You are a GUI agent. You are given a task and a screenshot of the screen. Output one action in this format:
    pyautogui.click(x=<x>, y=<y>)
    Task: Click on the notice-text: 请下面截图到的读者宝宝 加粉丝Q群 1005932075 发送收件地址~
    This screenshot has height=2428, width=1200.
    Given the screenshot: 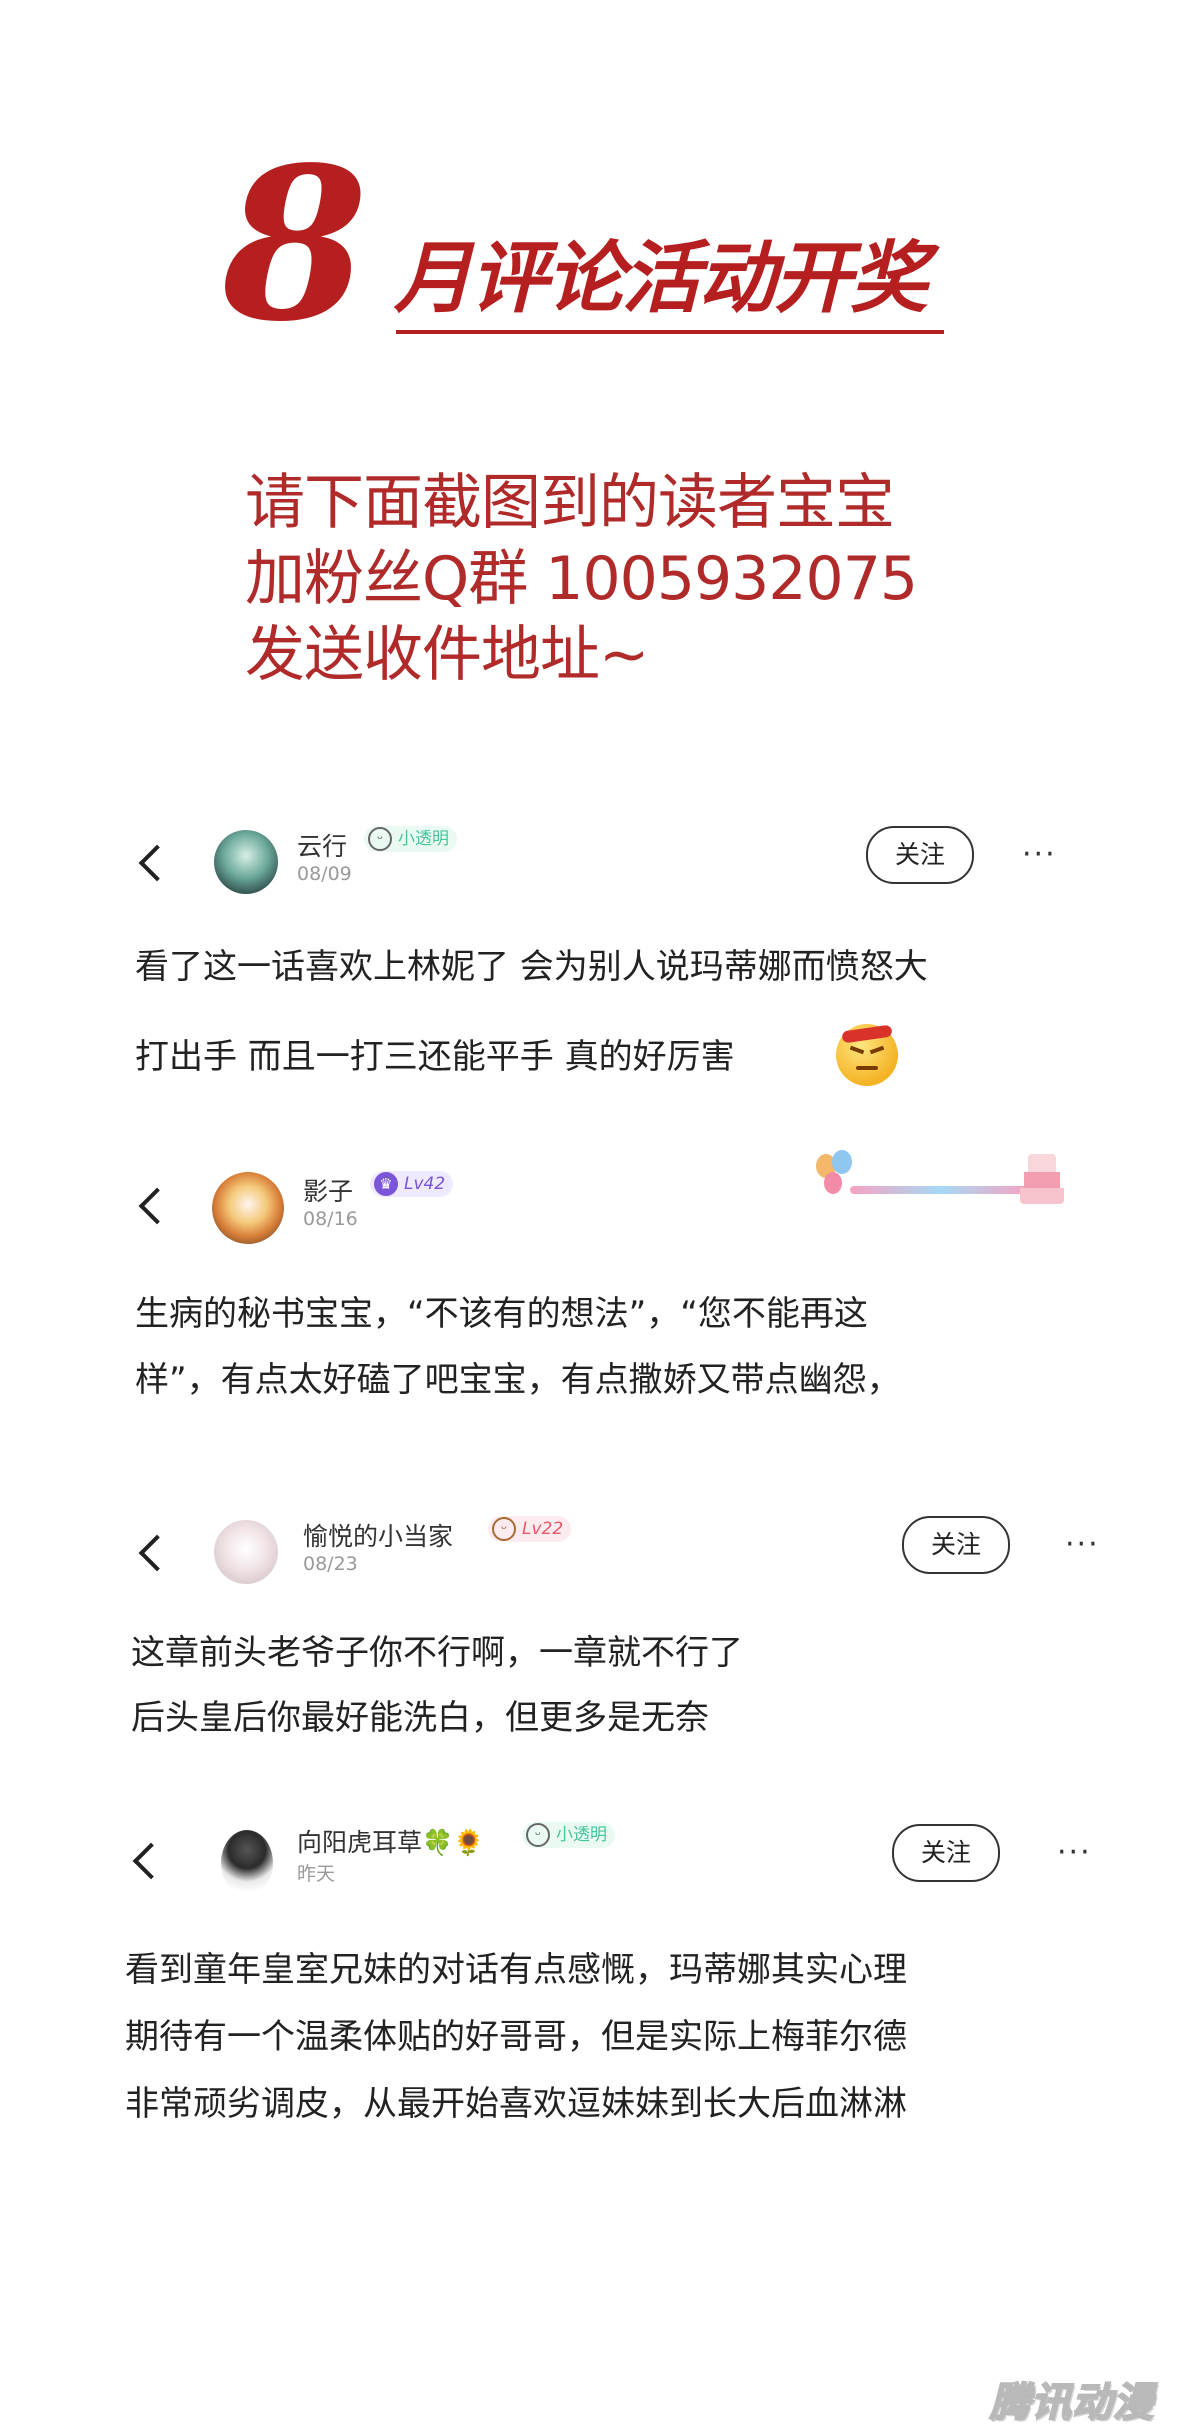 What is the action you would take?
    pyautogui.click(x=581, y=579)
    